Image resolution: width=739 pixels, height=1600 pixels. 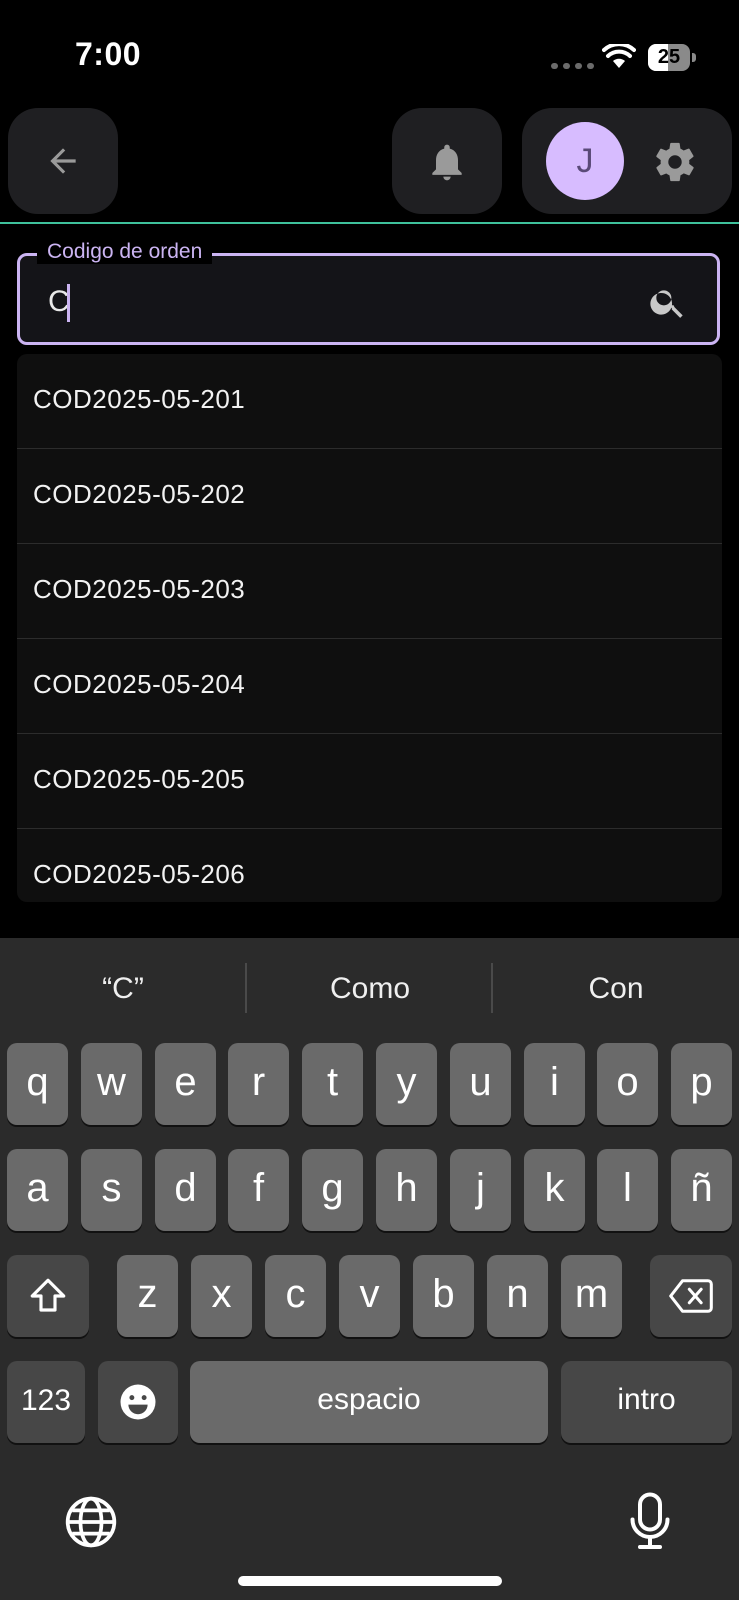 What do you see at coordinates (221, 1296) in the screenshot?
I see `key-x: x` at bounding box center [221, 1296].